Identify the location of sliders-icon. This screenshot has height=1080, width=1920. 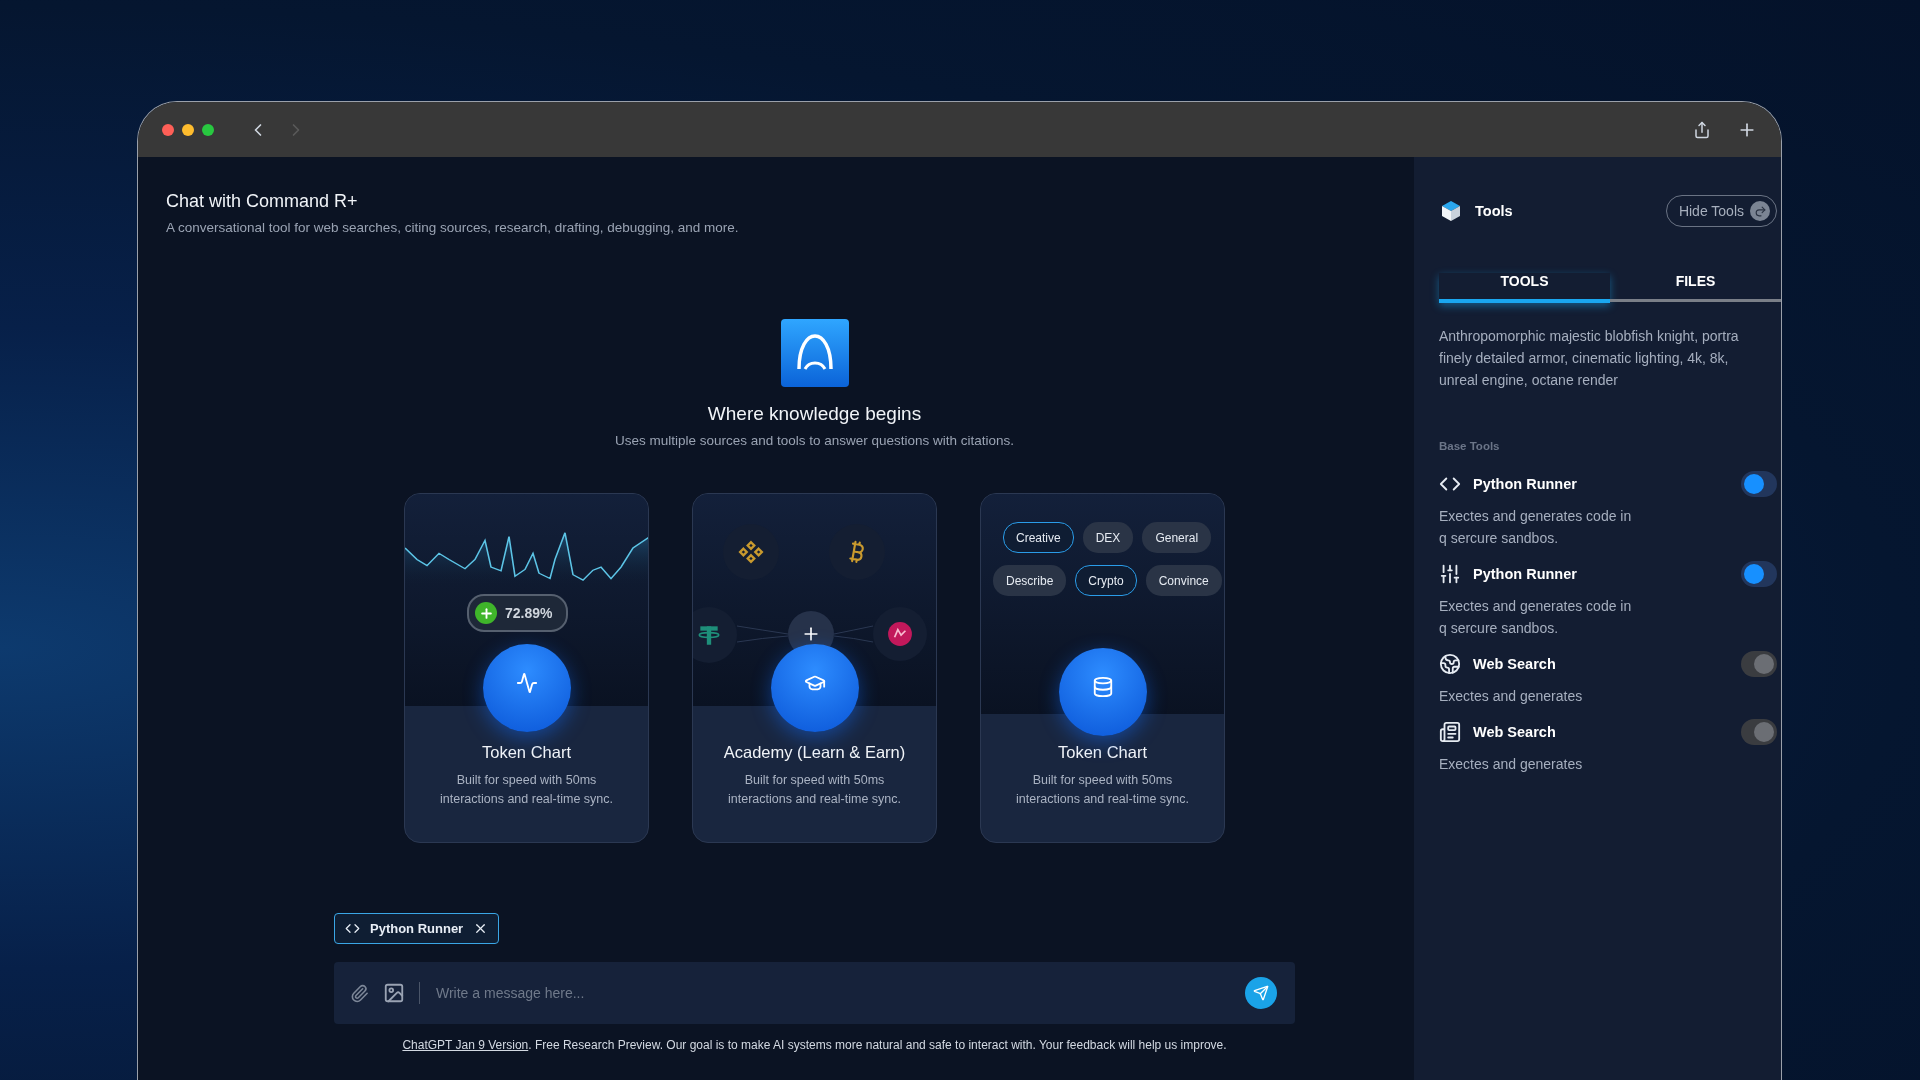
(1450, 574).